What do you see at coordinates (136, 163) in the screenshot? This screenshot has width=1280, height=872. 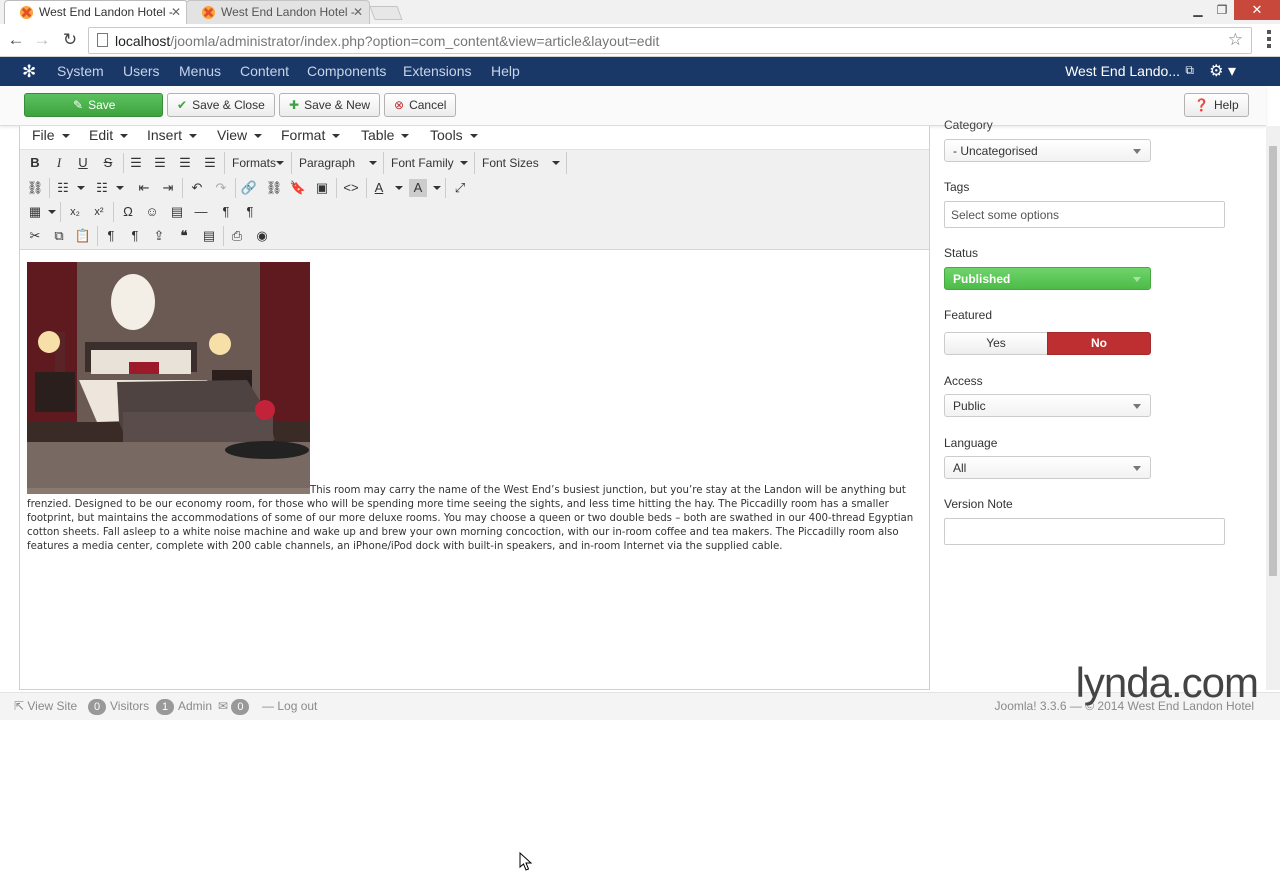 I see `align-left-icon: ☰` at bounding box center [136, 163].